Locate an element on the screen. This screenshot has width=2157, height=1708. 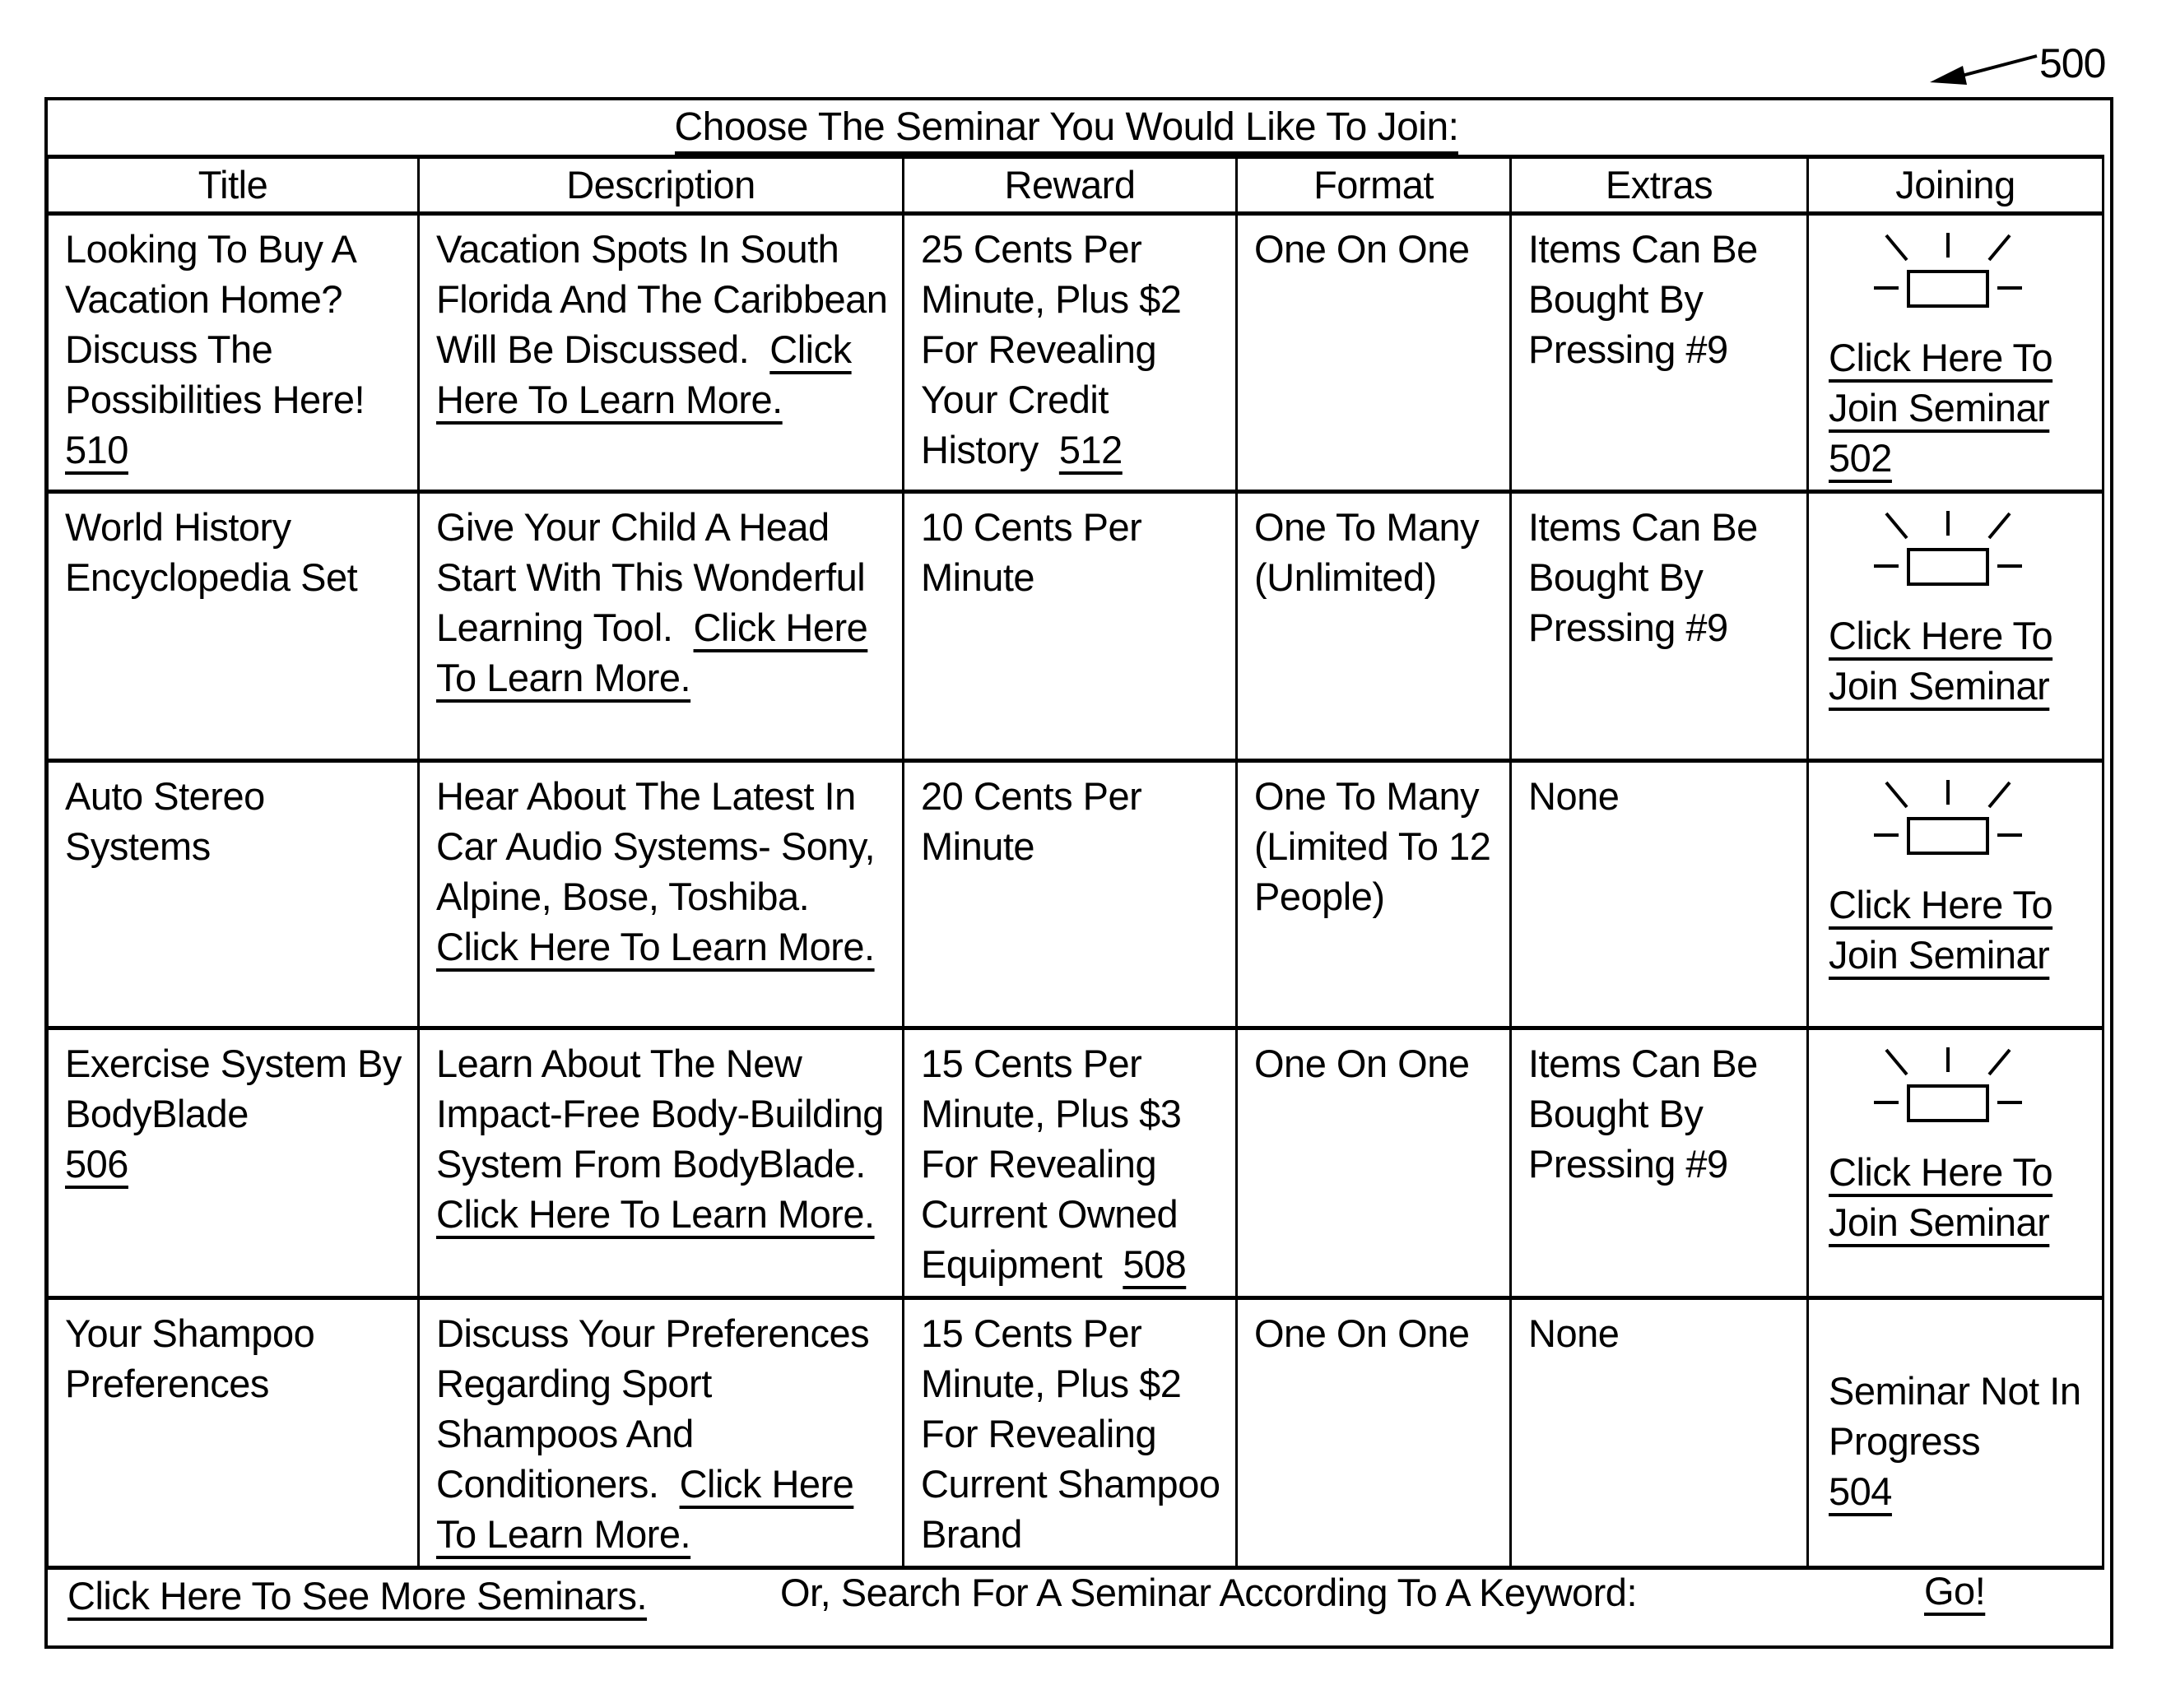
title-cell: Your Shampoo Preferences is located at coordinates (233, 1434).